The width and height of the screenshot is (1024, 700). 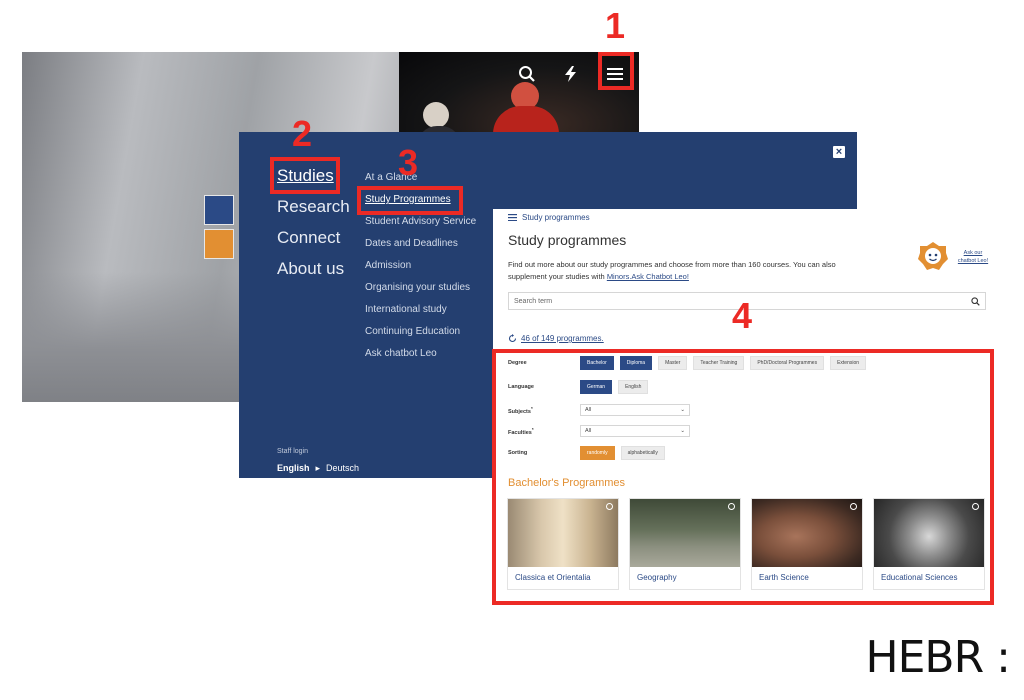 I want to click on refresh-icon, so click(x=512, y=338).